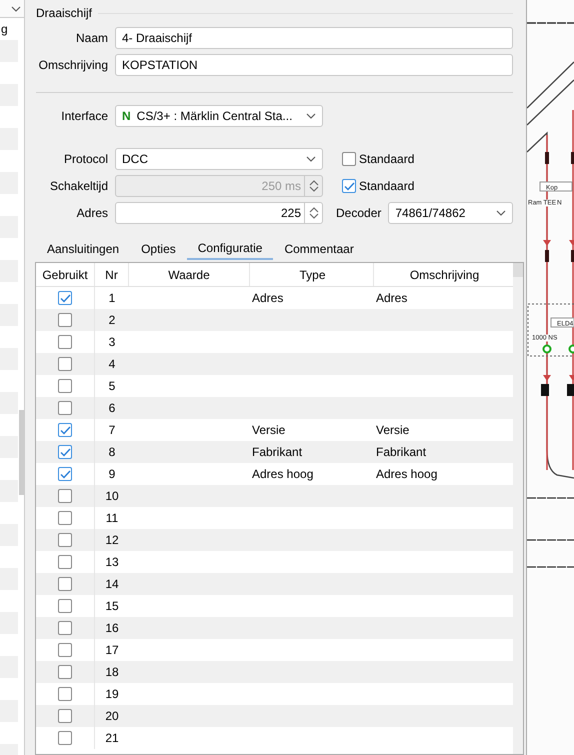  What do you see at coordinates (126, 116) in the screenshot?
I see `status-letter: N` at bounding box center [126, 116].